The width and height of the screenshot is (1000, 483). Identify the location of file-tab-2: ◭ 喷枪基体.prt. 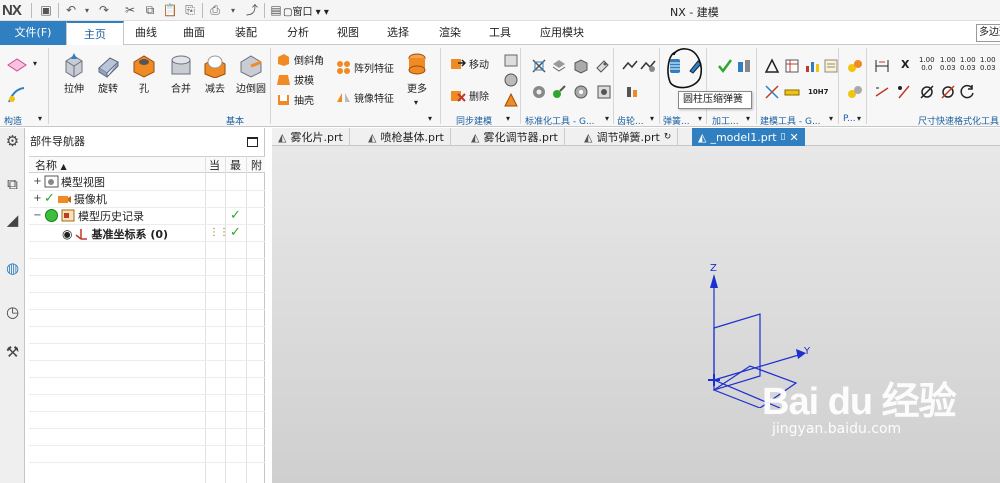
(406, 137).